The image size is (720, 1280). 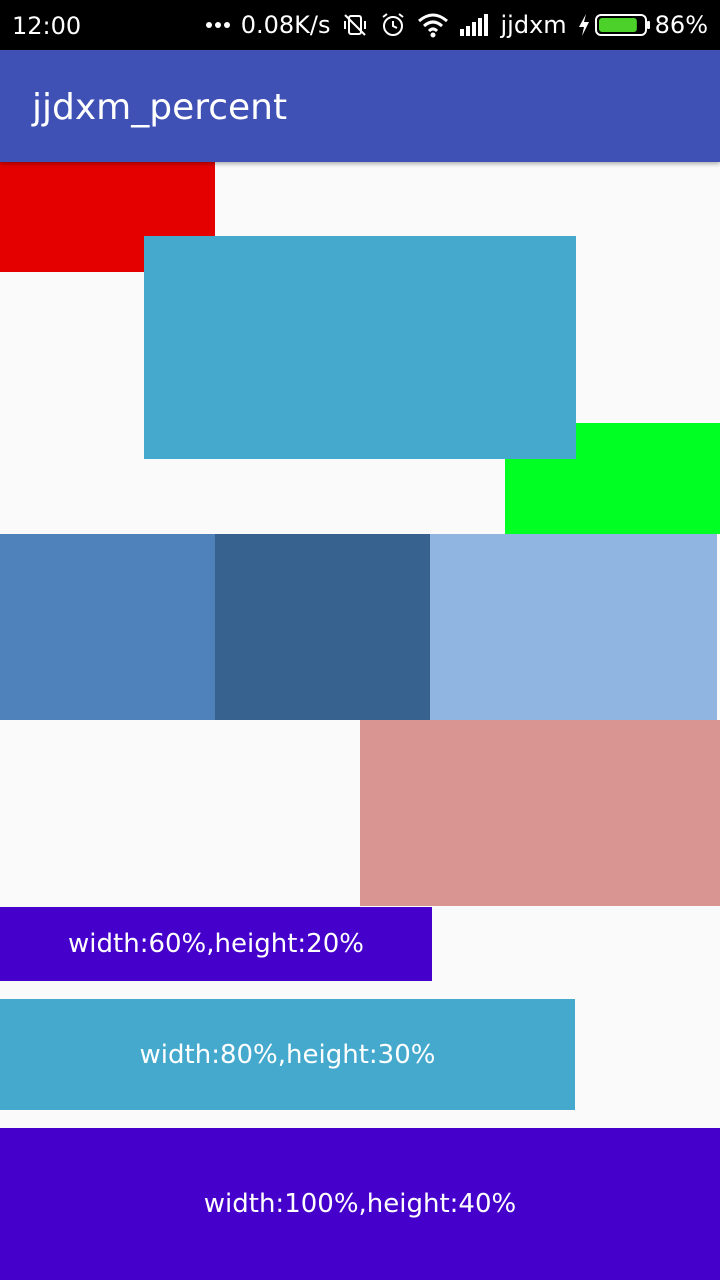 I want to click on width-60-height-20-box: width:60%,height:20%, so click(x=216, y=944).